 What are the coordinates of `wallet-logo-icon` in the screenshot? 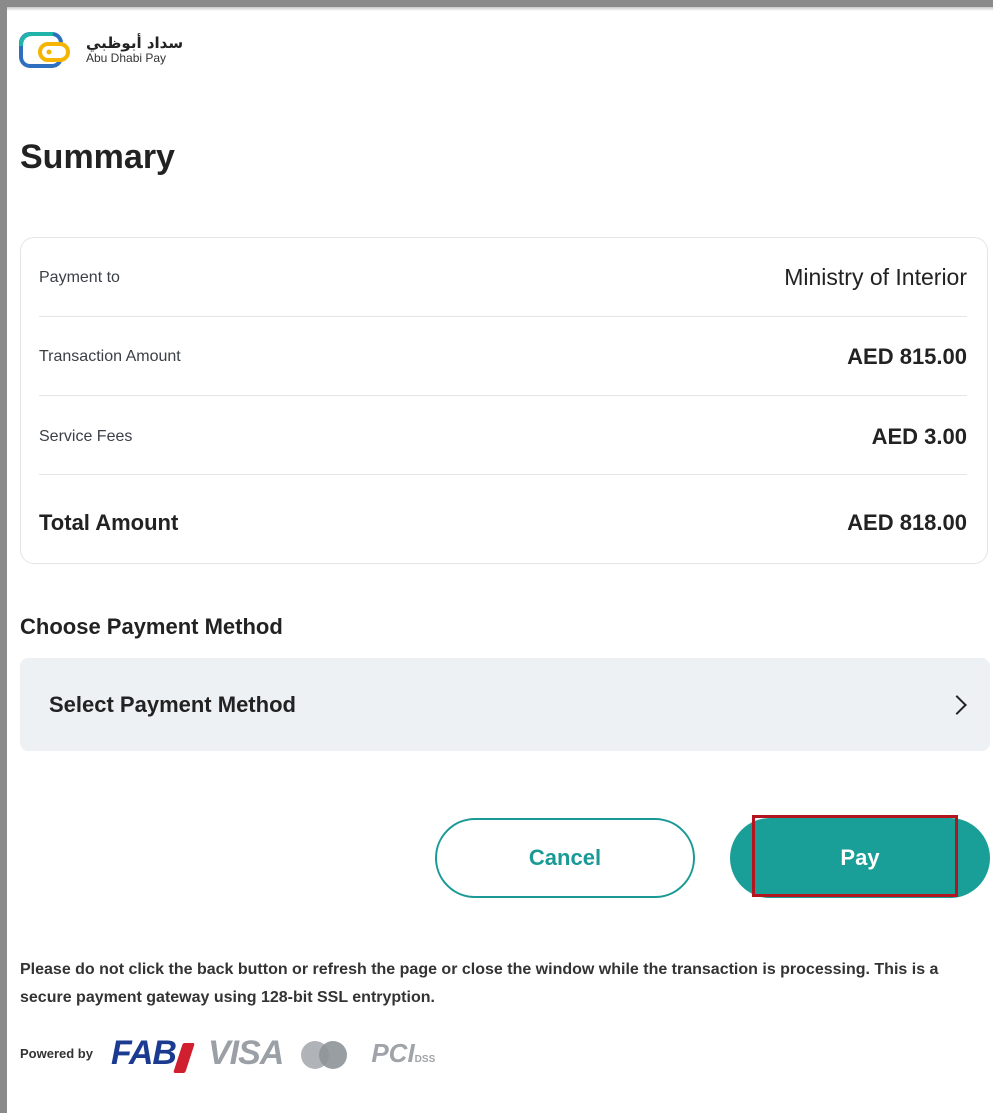 It's located at (44, 50).